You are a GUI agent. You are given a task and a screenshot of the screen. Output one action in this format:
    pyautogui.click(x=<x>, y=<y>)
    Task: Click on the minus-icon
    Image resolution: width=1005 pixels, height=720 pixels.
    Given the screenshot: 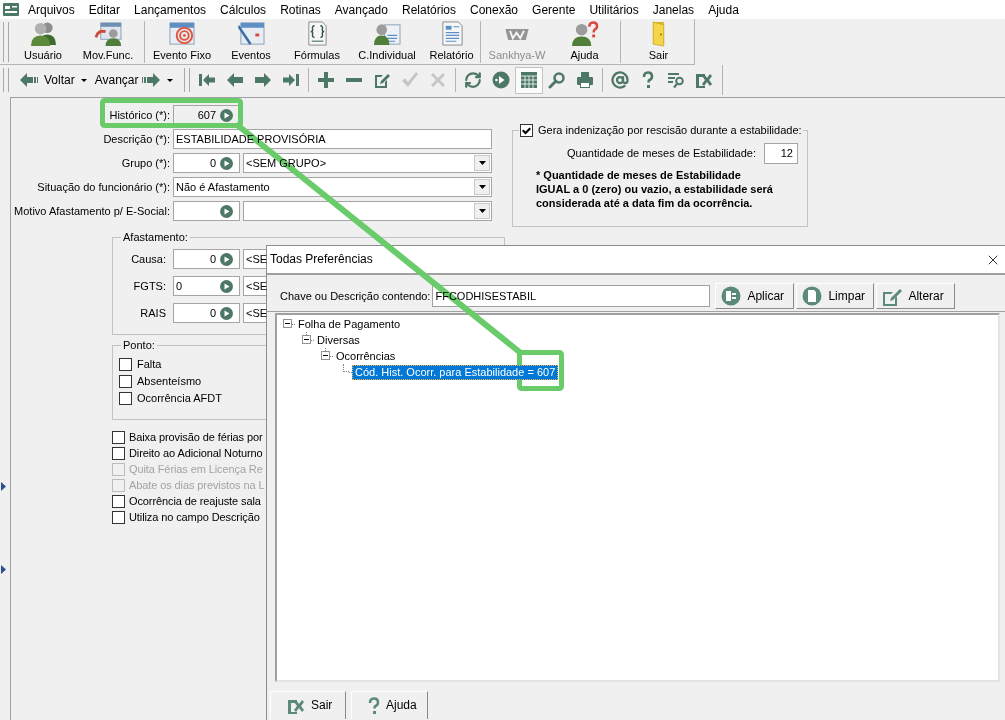 What is the action you would take?
    pyautogui.click(x=353, y=80)
    